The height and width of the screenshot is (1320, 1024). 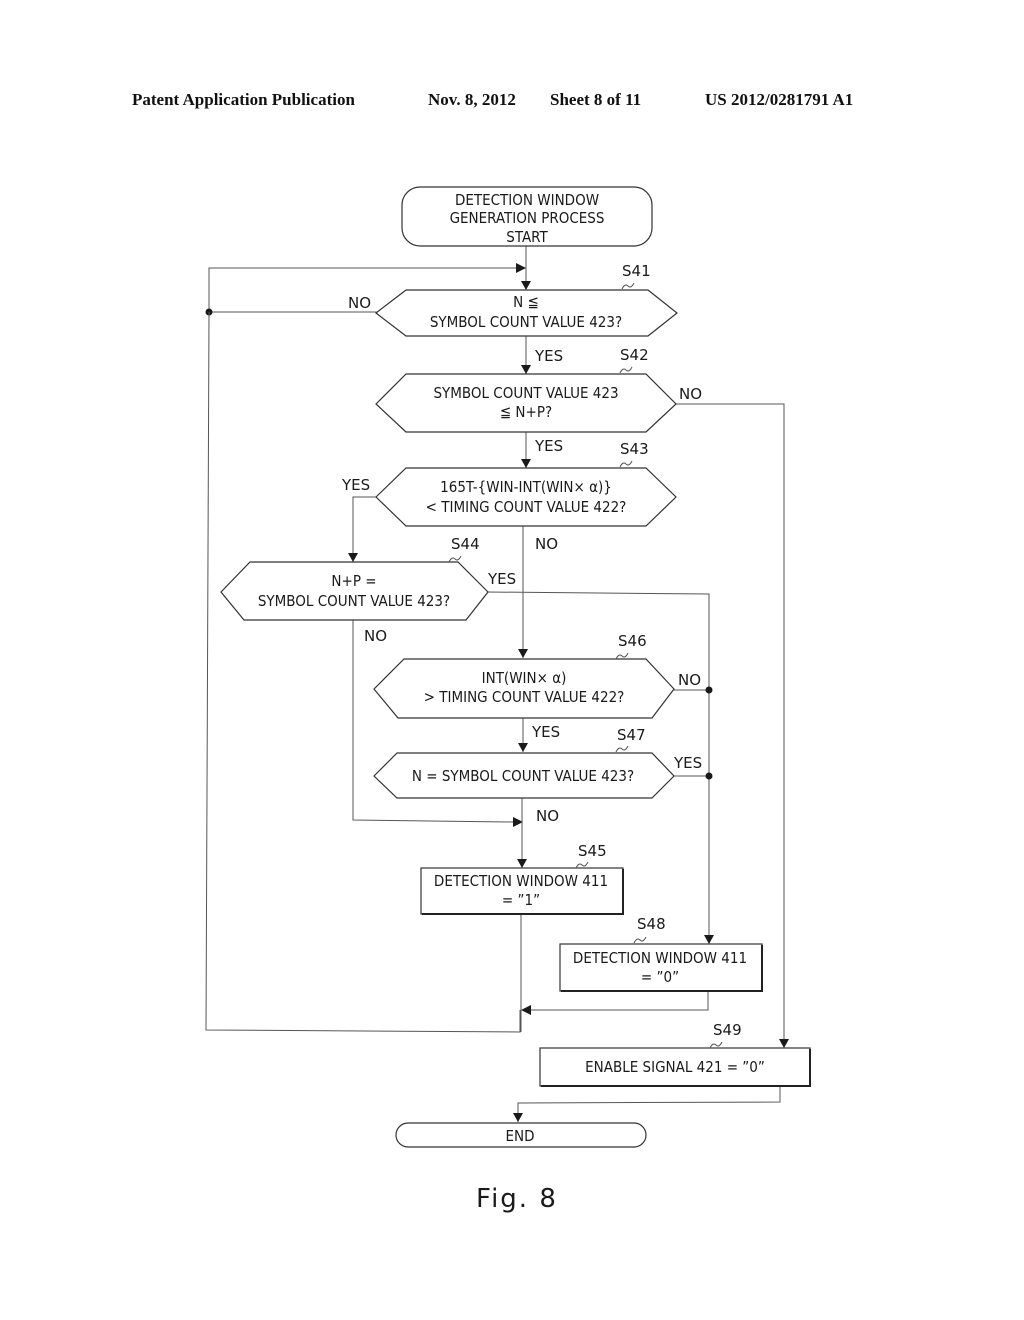 I want to click on s47-step-id: S47, so click(x=631, y=735).